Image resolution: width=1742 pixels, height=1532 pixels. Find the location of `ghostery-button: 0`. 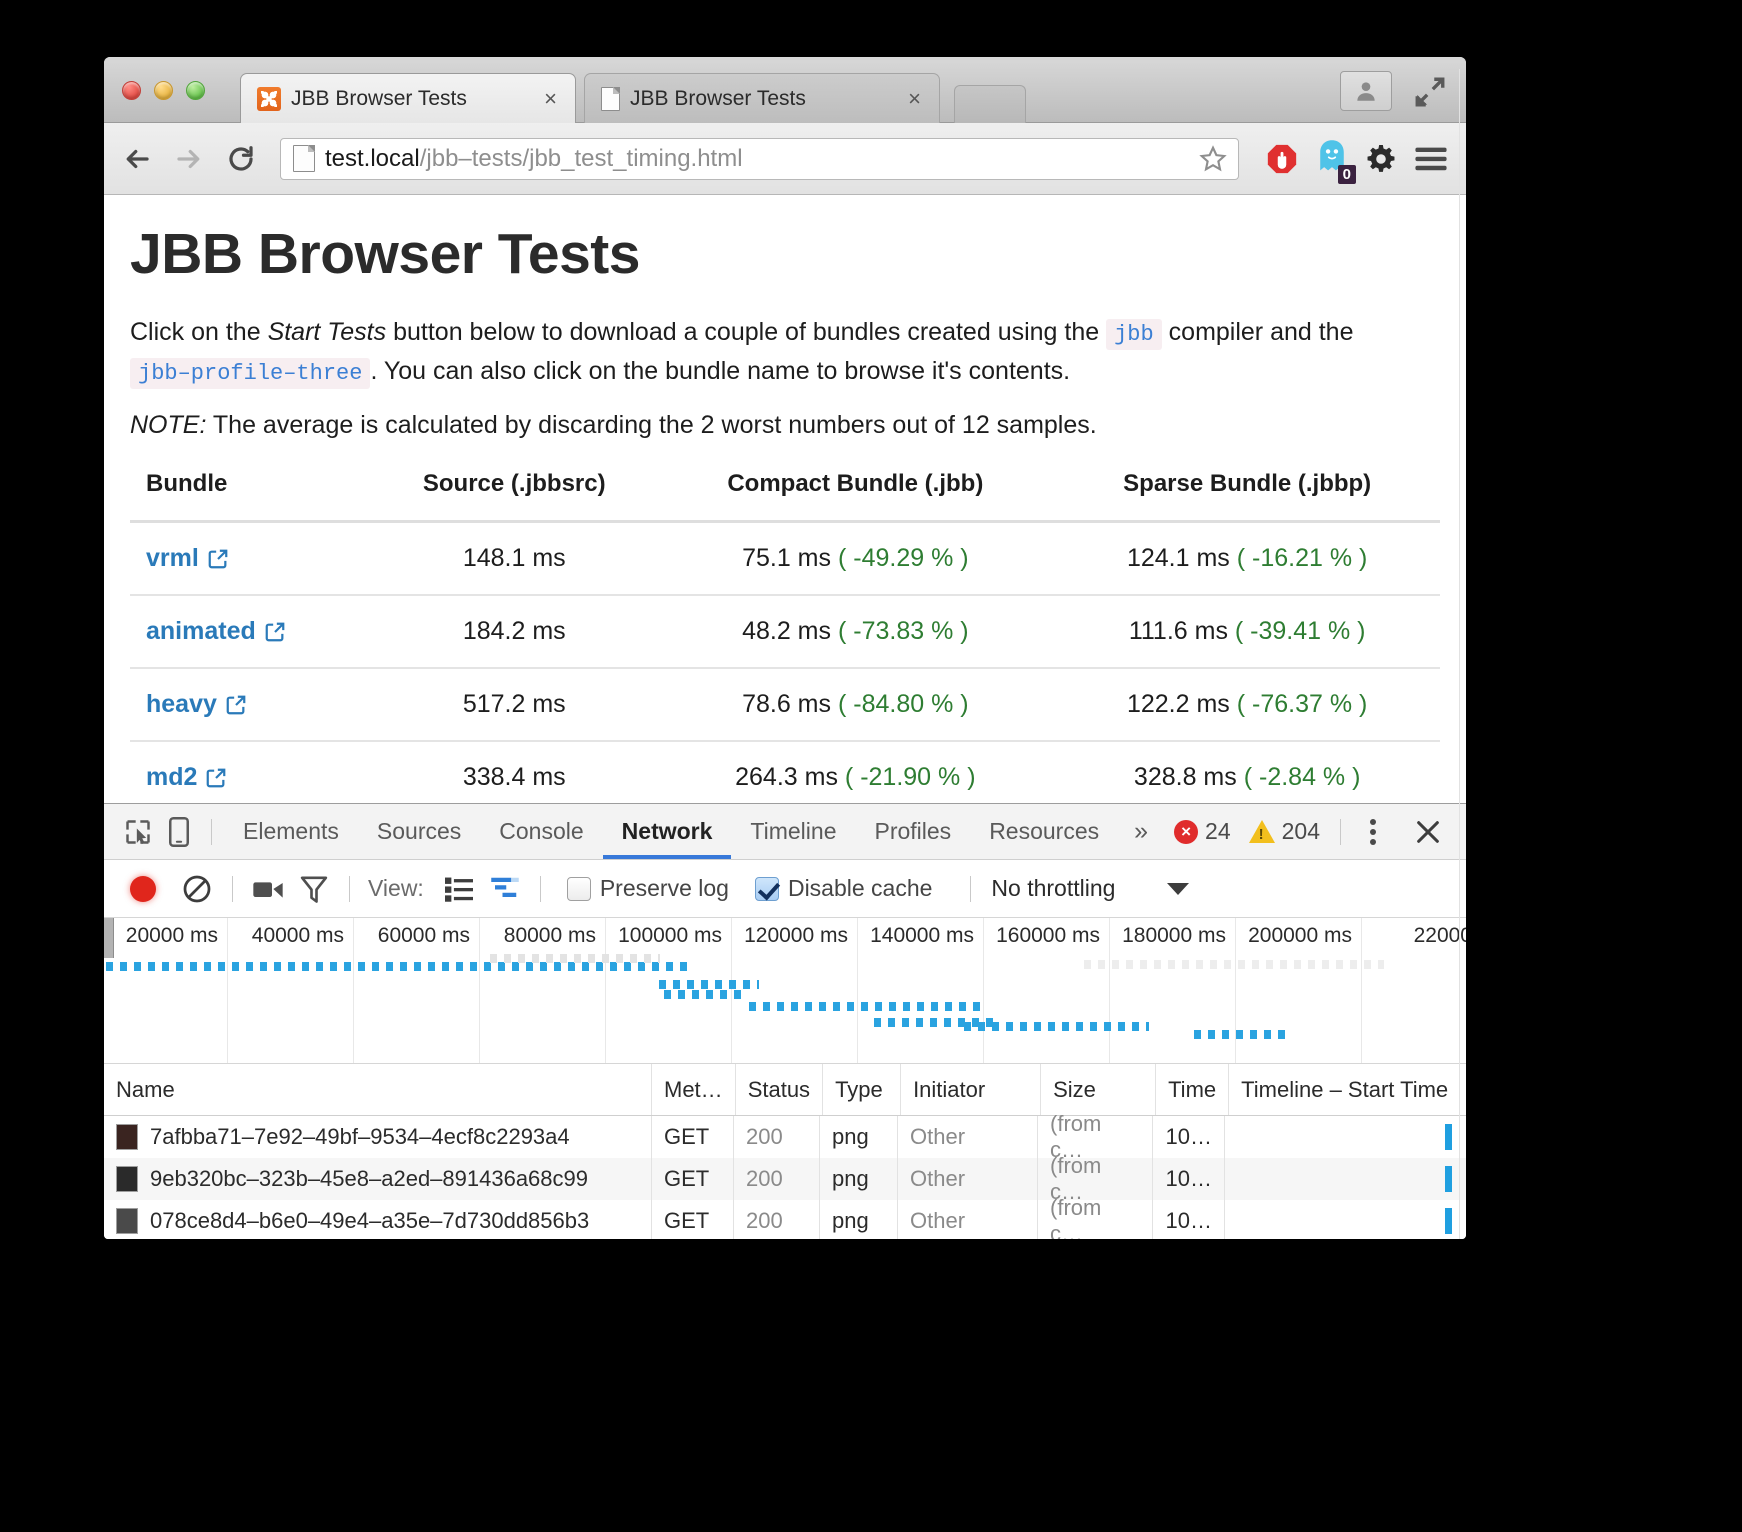

ghostery-button: 0 is located at coordinates (1336, 161).